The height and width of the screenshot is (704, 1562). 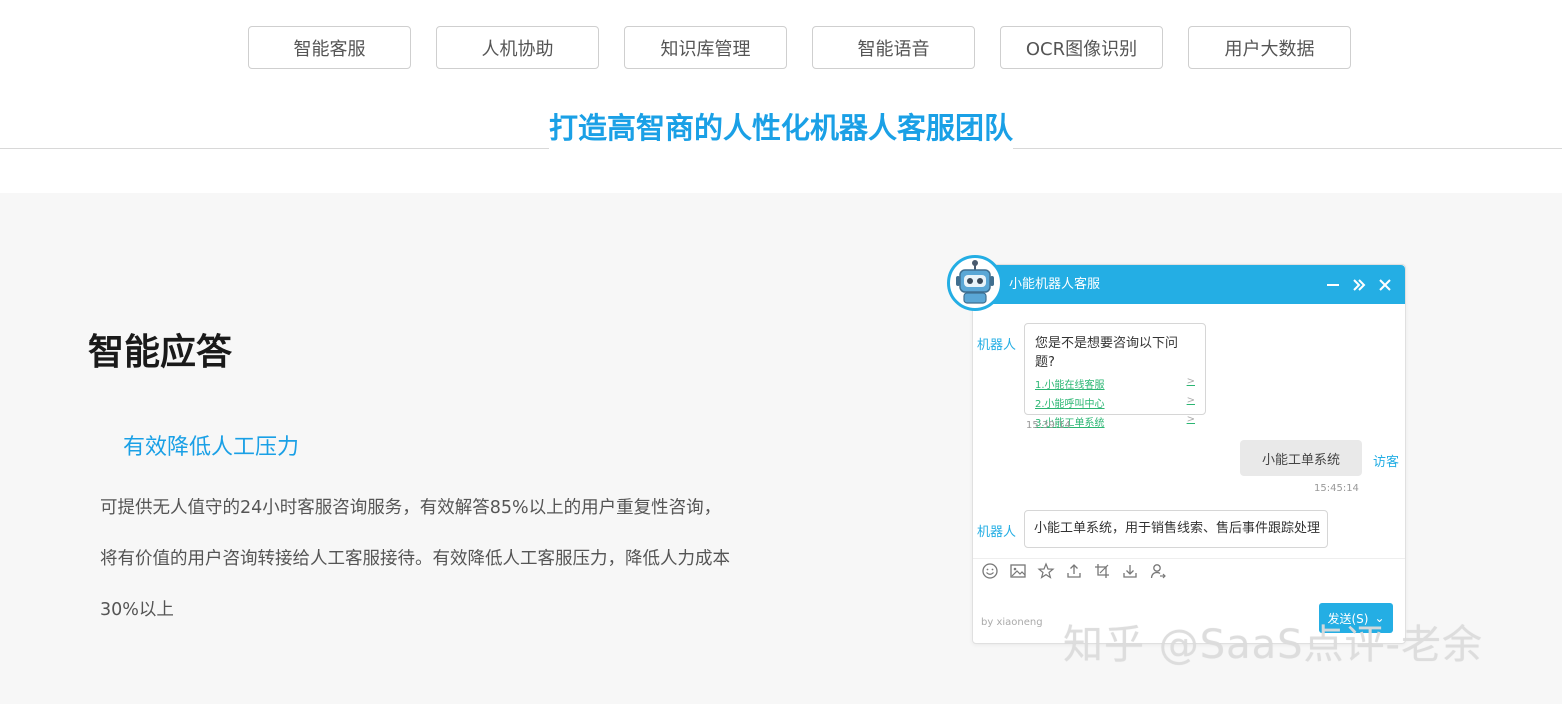 What do you see at coordinates (1115, 402) in the screenshot?
I see `question-option: 2.小能呼叫中心 >` at bounding box center [1115, 402].